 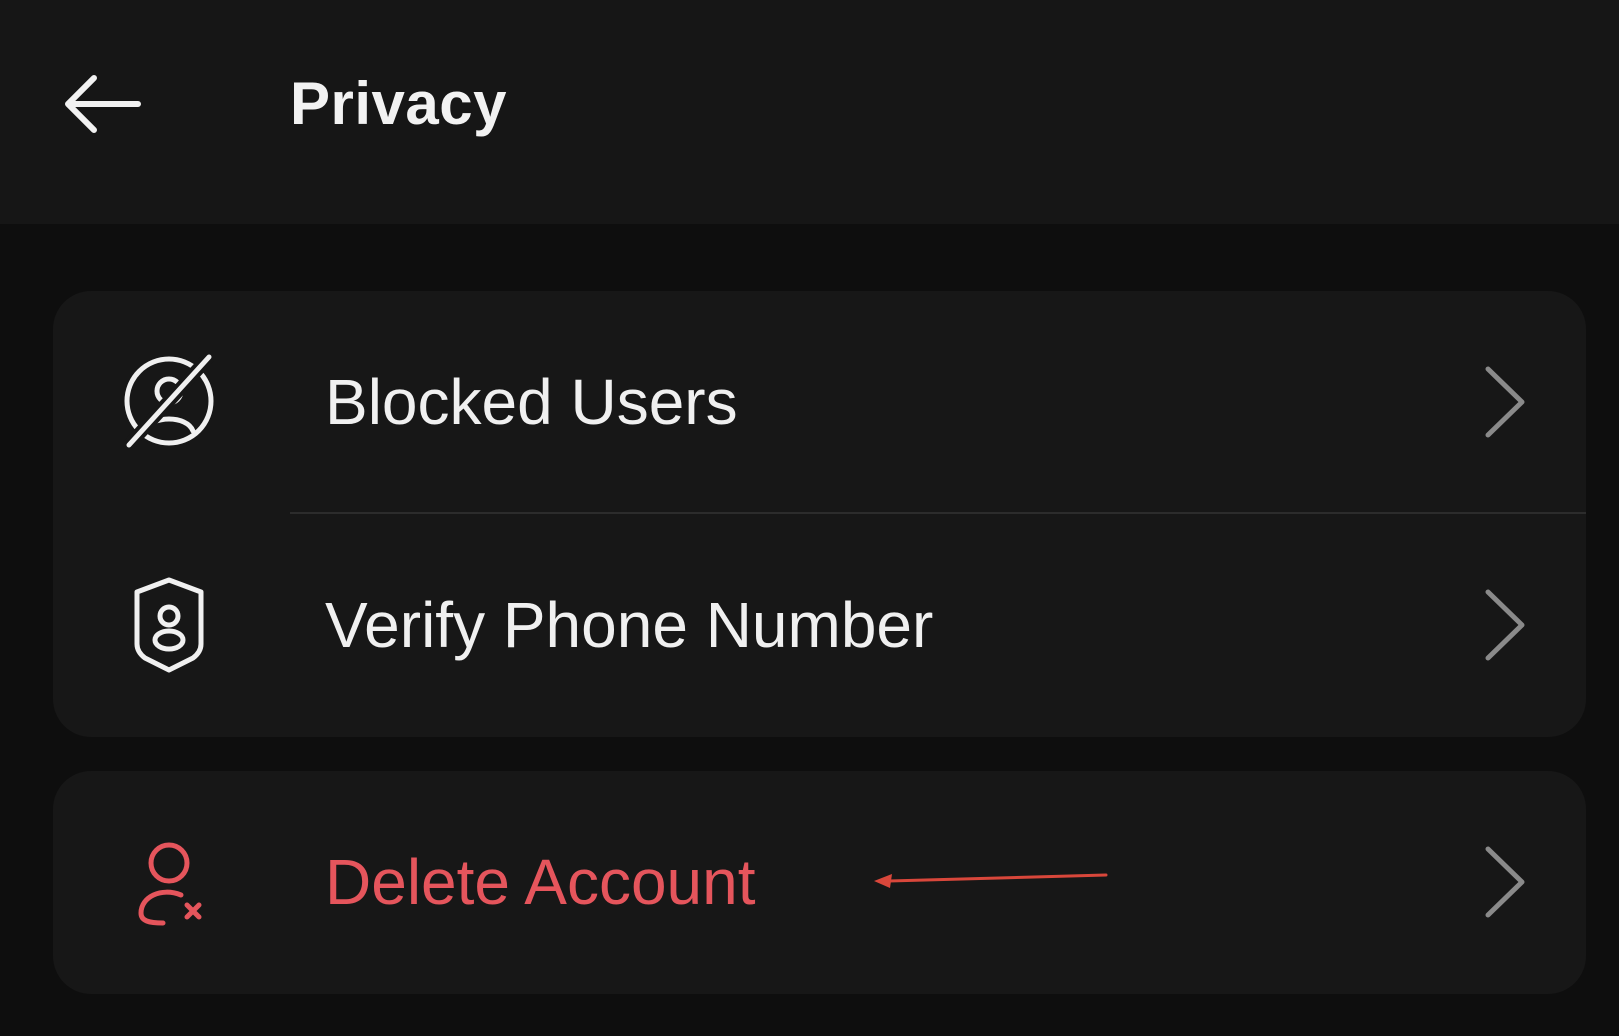 I want to click on blocked-user-icon, so click(x=169, y=401).